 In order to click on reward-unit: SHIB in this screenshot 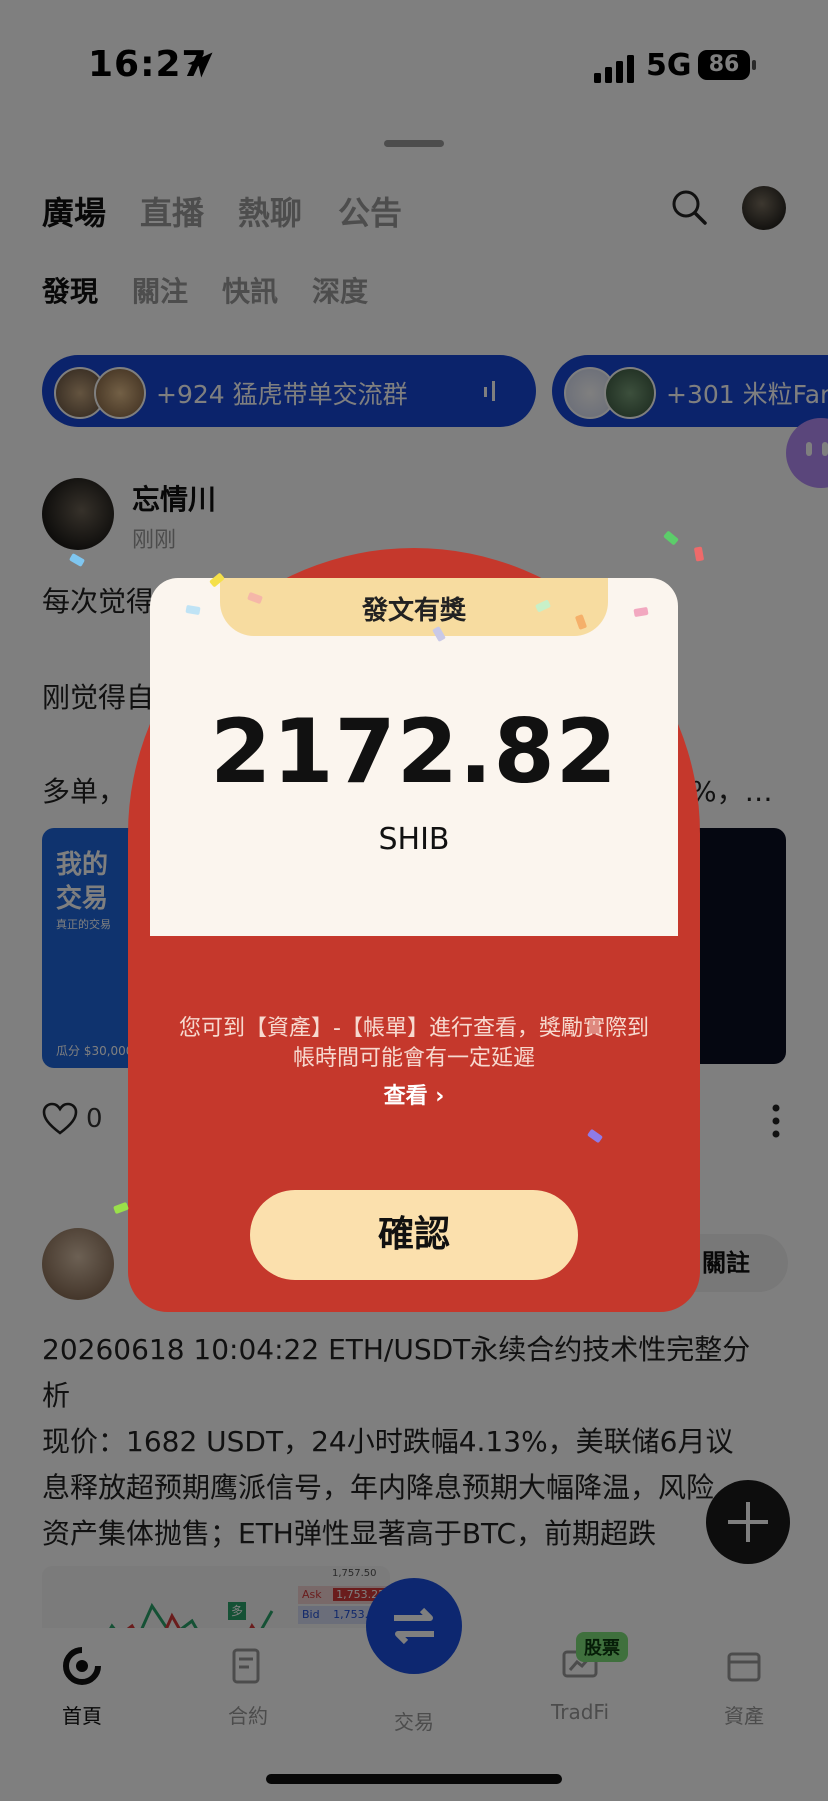, I will do `click(414, 839)`.